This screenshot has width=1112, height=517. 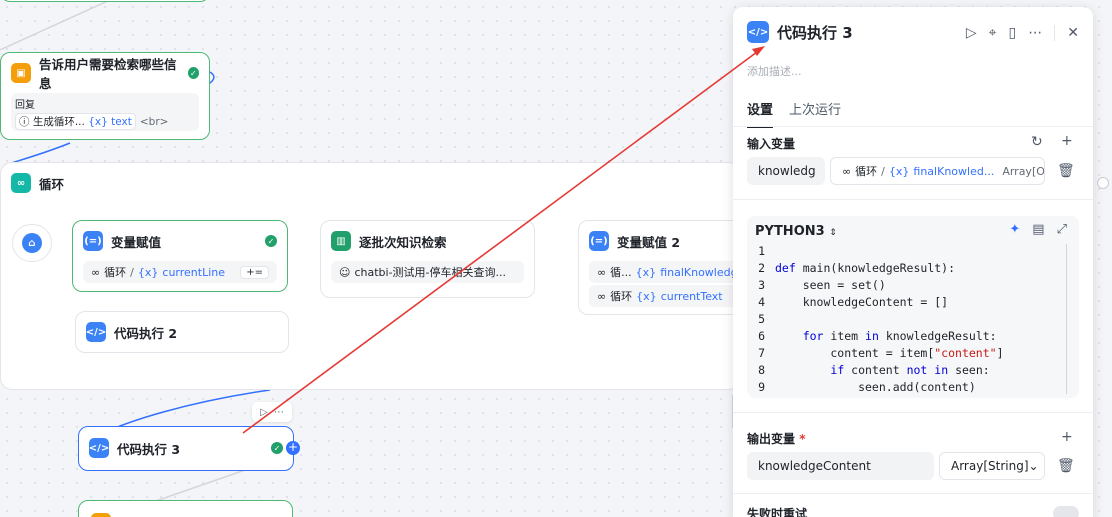 What do you see at coordinates (1013, 33) in the screenshot?
I see `book-icon: ▯` at bounding box center [1013, 33].